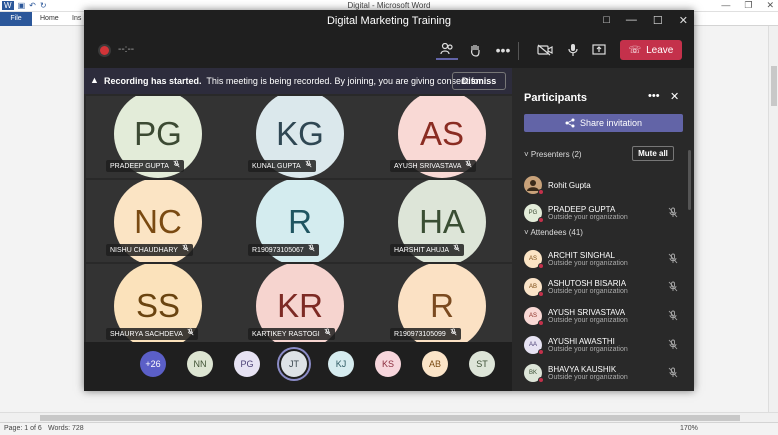  I want to click on video-tile: R R190973105067, so click(299, 221).